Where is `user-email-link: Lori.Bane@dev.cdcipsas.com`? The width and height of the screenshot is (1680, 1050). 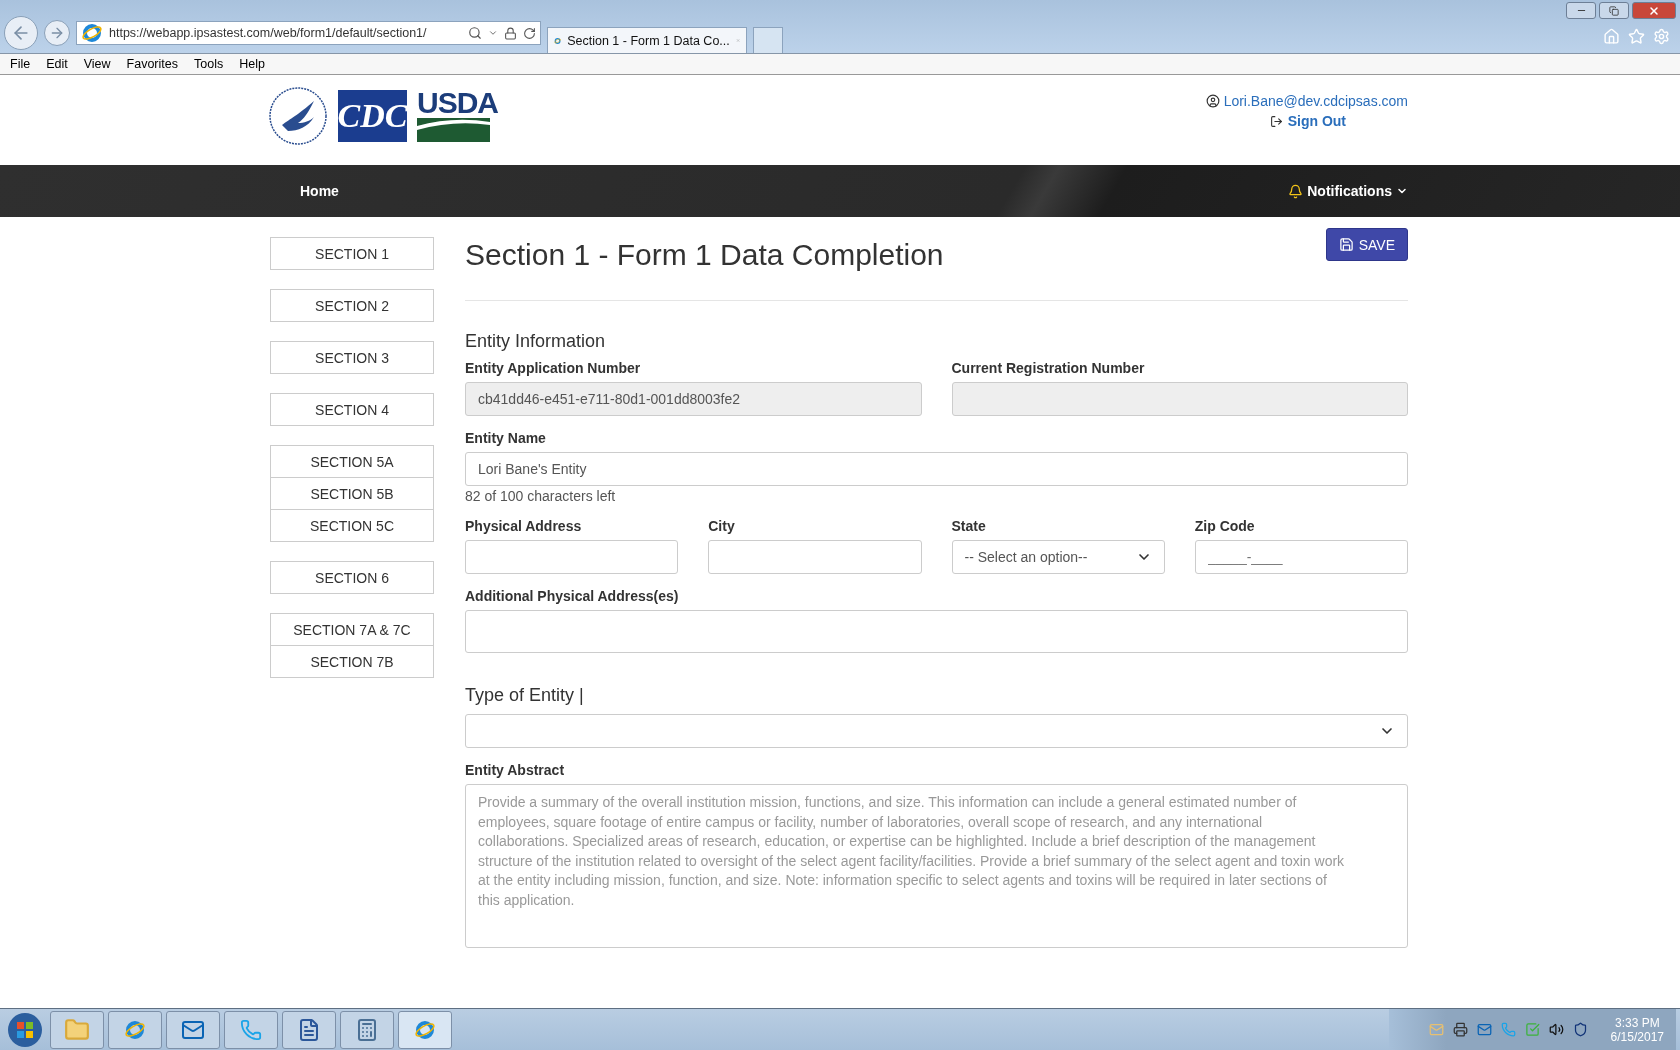 user-email-link: Lori.Bane@dev.cdcipsas.com is located at coordinates (1306, 101).